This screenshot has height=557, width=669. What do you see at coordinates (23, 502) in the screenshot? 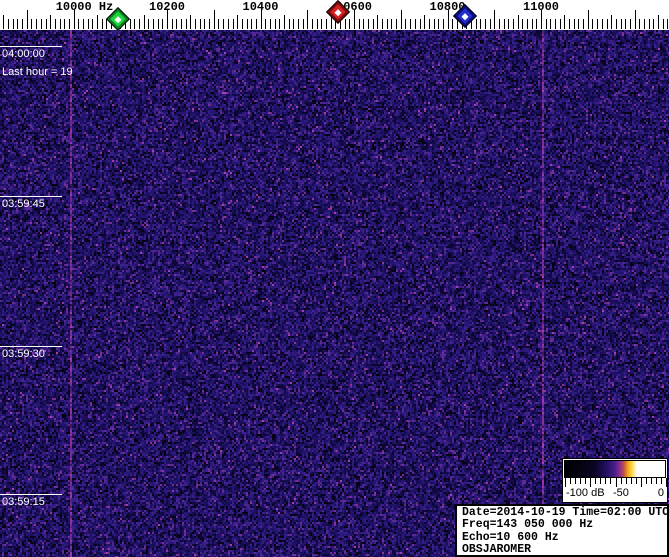
I see `time-label: 03:59:15` at bounding box center [23, 502].